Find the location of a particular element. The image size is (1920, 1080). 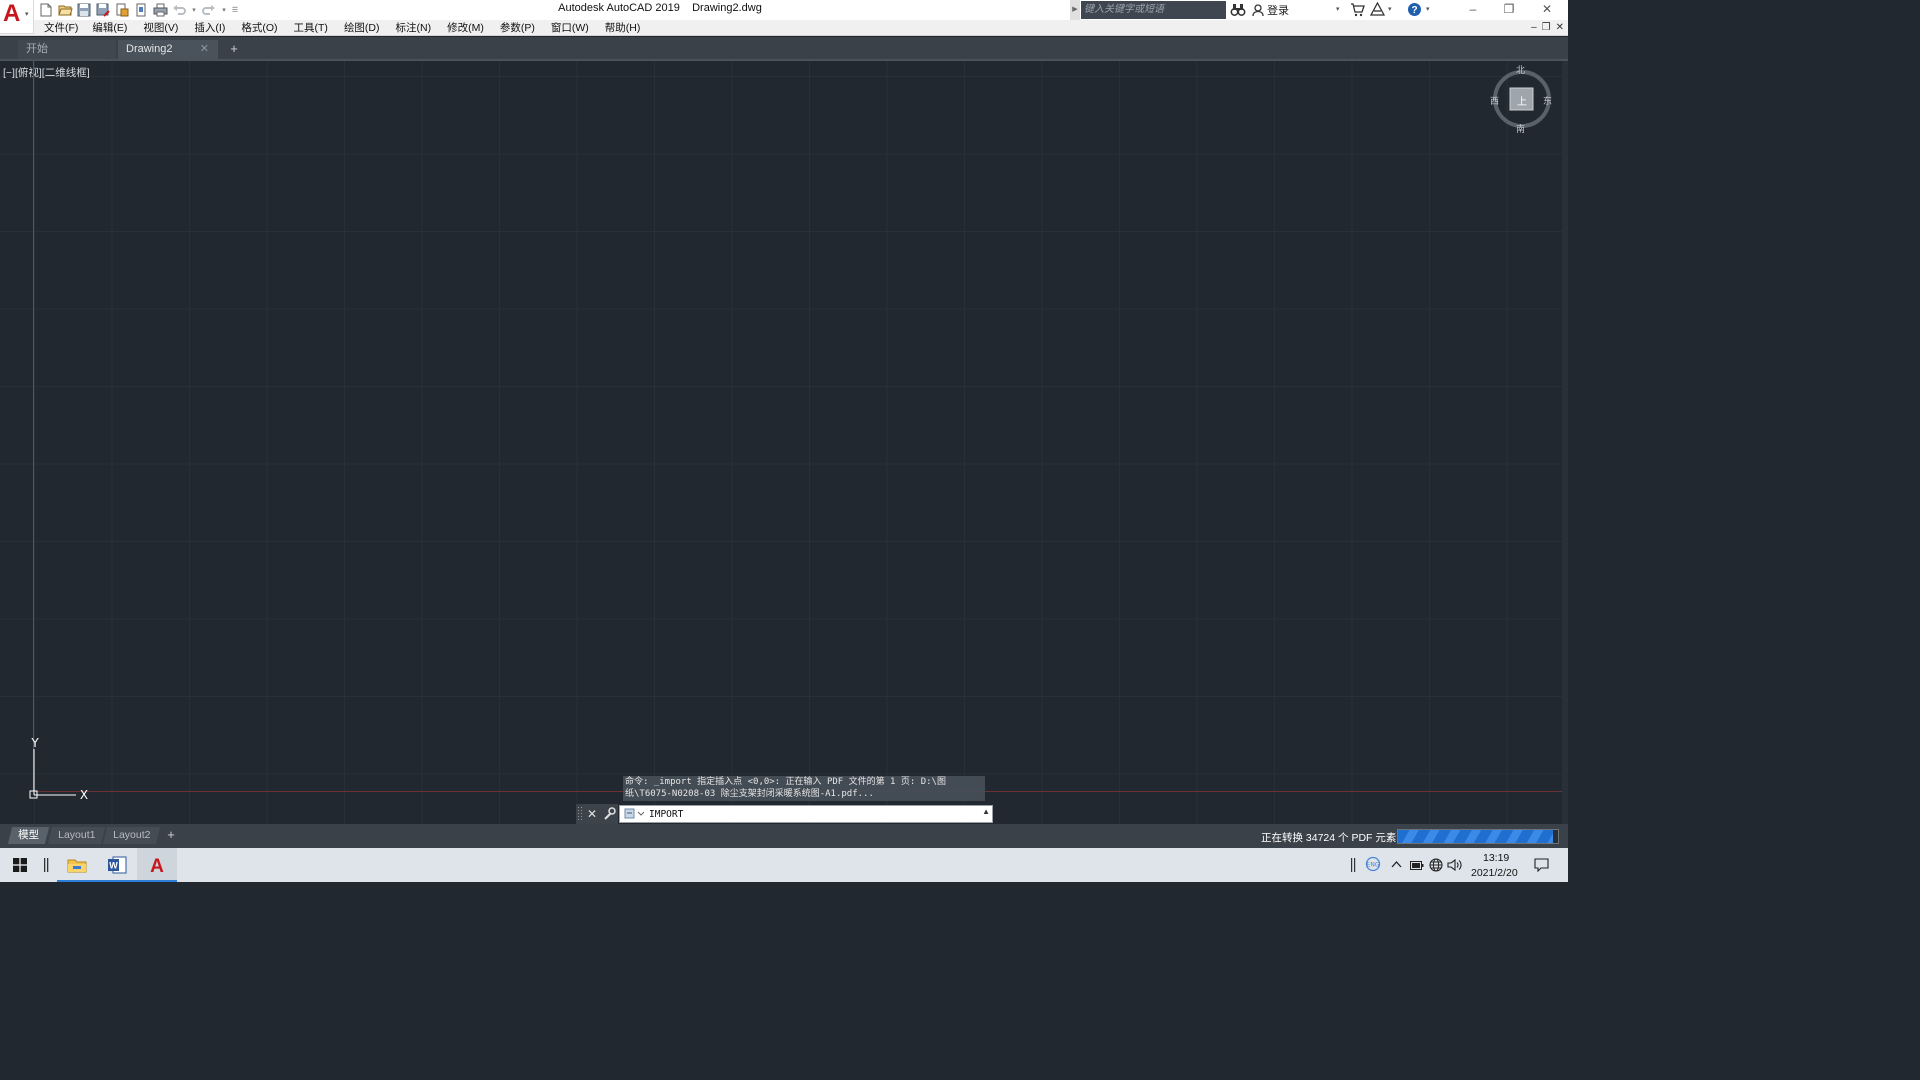

battery-icon is located at coordinates (1417, 867).